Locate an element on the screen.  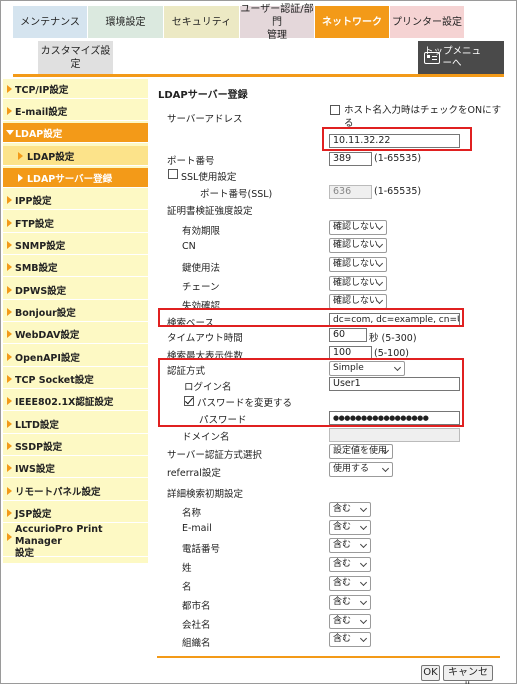
cert-expiry-select: 確認しない is located at coordinates (358, 227).